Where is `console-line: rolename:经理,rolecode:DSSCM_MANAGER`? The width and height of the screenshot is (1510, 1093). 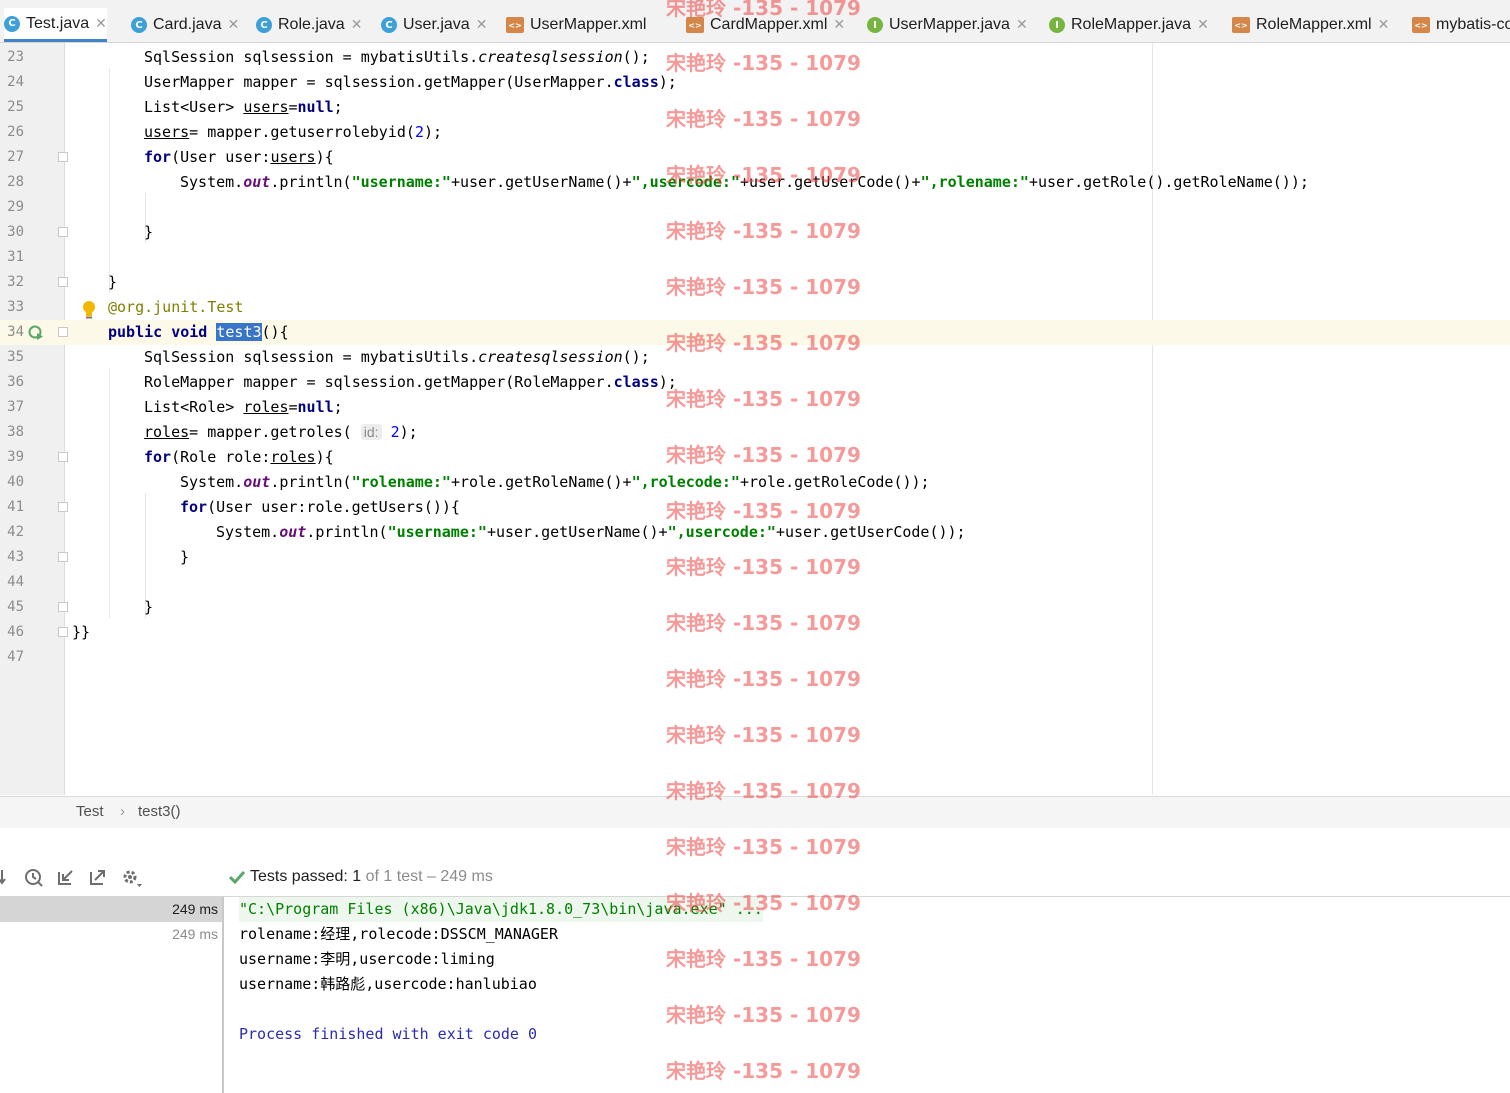 console-line: rolename:经理,rolecode:DSSCM_MANAGER is located at coordinates (398, 934).